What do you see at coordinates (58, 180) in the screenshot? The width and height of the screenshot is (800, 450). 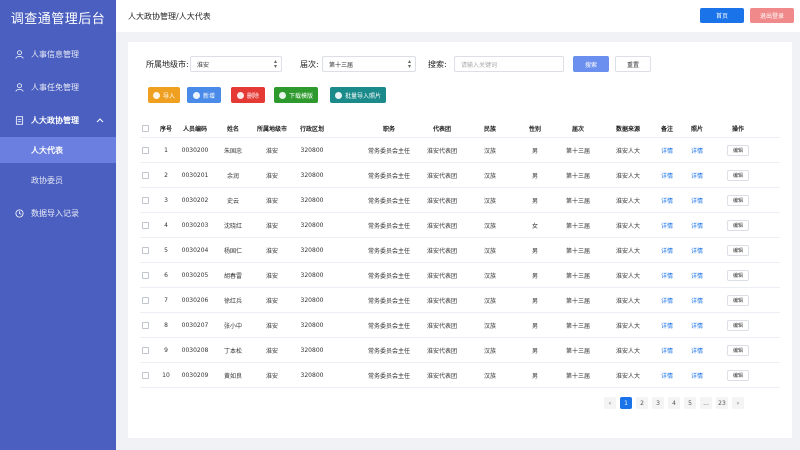 I see `sidebar-subitem-cppcc-members: 政协委员` at bounding box center [58, 180].